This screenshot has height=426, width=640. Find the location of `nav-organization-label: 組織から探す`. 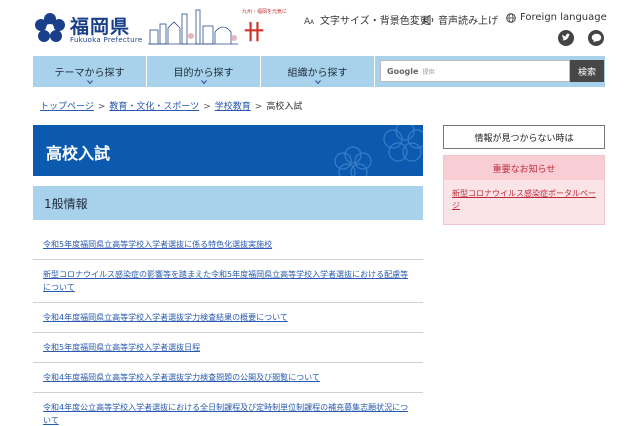

nav-organization-label: 組織から探す is located at coordinates (317, 73).